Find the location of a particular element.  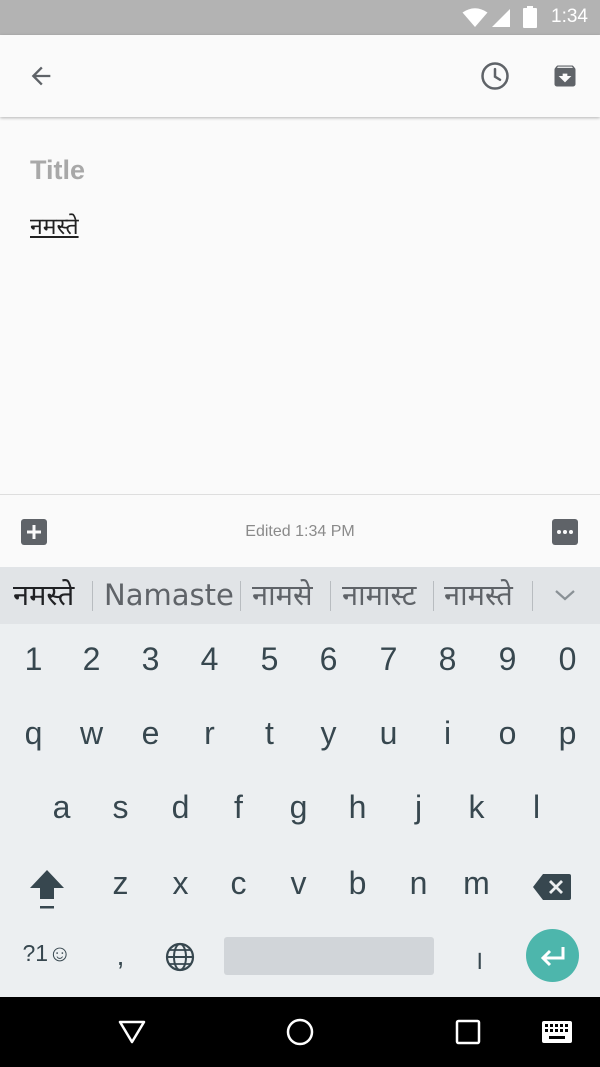

key-f: f is located at coordinates (238, 807).